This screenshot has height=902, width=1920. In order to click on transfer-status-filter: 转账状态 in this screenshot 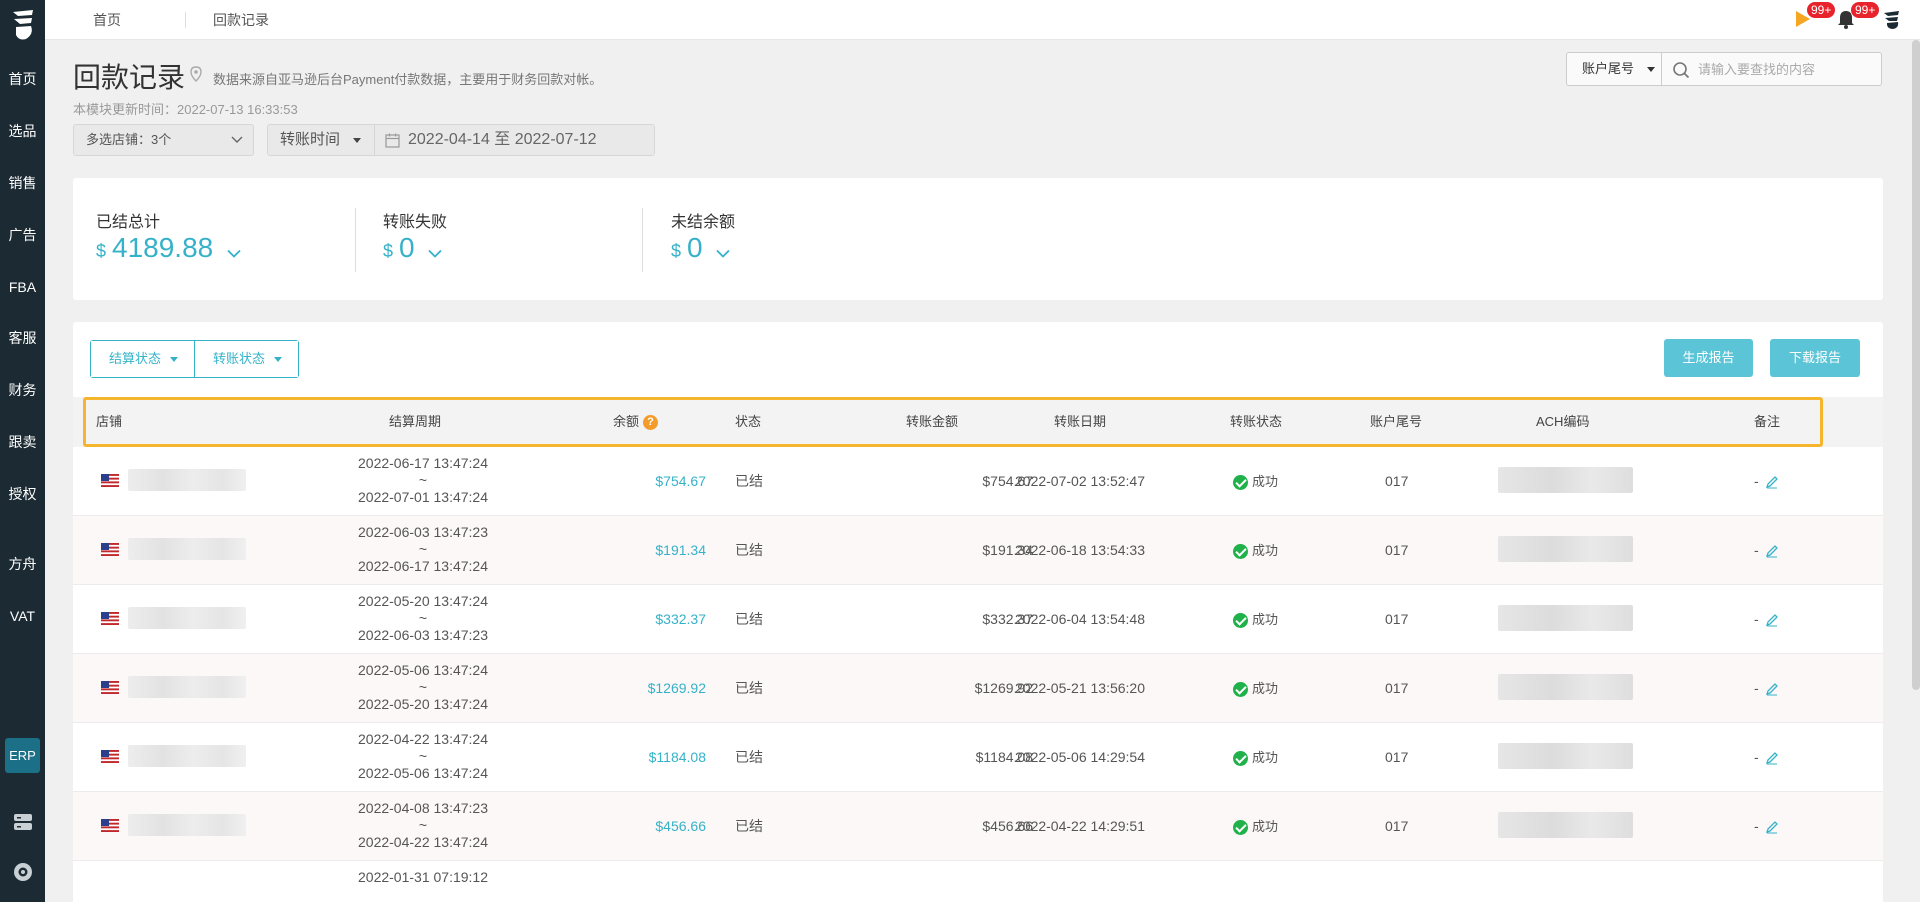, I will do `click(246, 359)`.